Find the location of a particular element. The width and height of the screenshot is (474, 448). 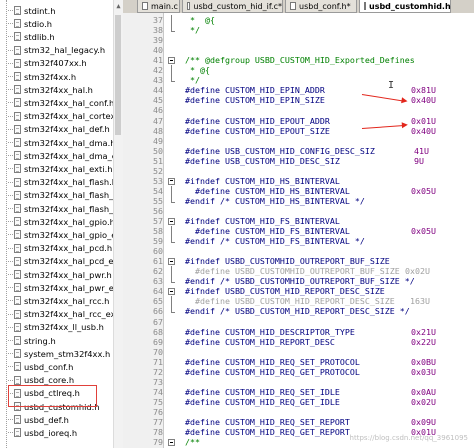

file-tree-item: stdlib.h is located at coordinates (64, 36).